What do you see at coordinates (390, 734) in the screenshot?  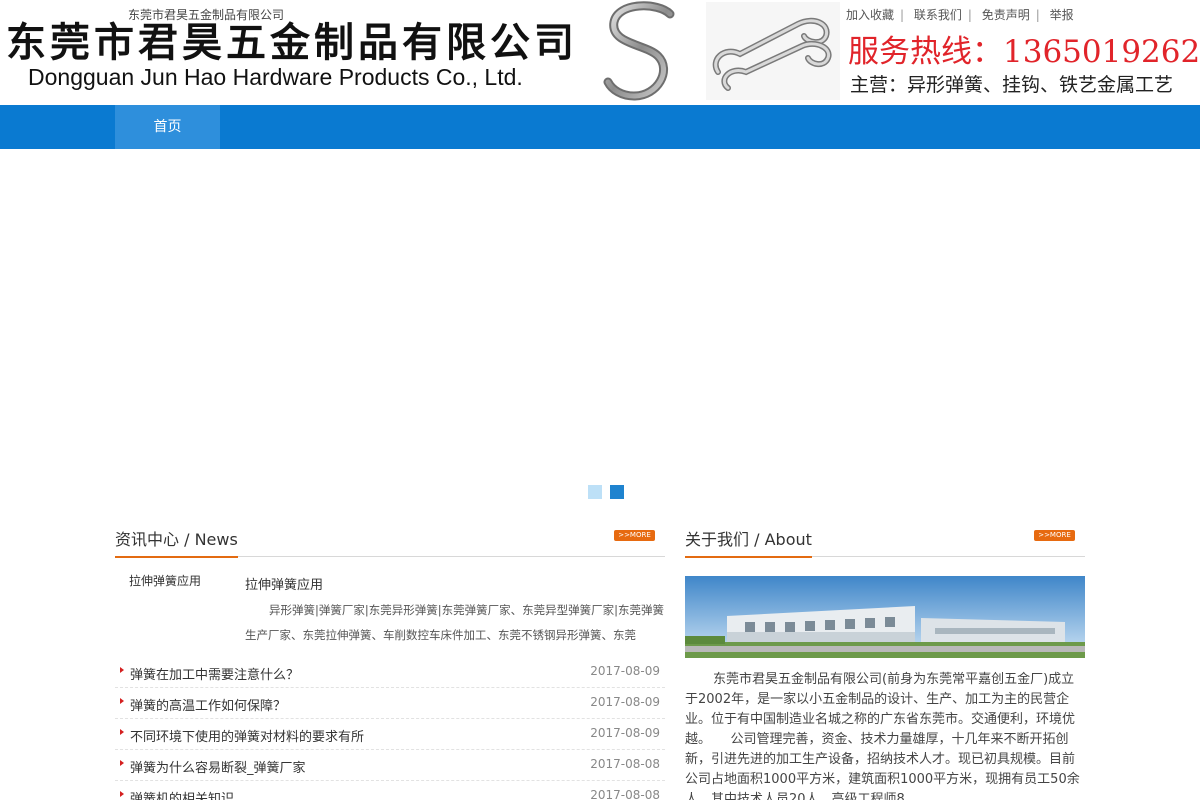 I see `news-item: 不同环境下使用的弹簧对材料的要求有所 2017-08-09` at bounding box center [390, 734].